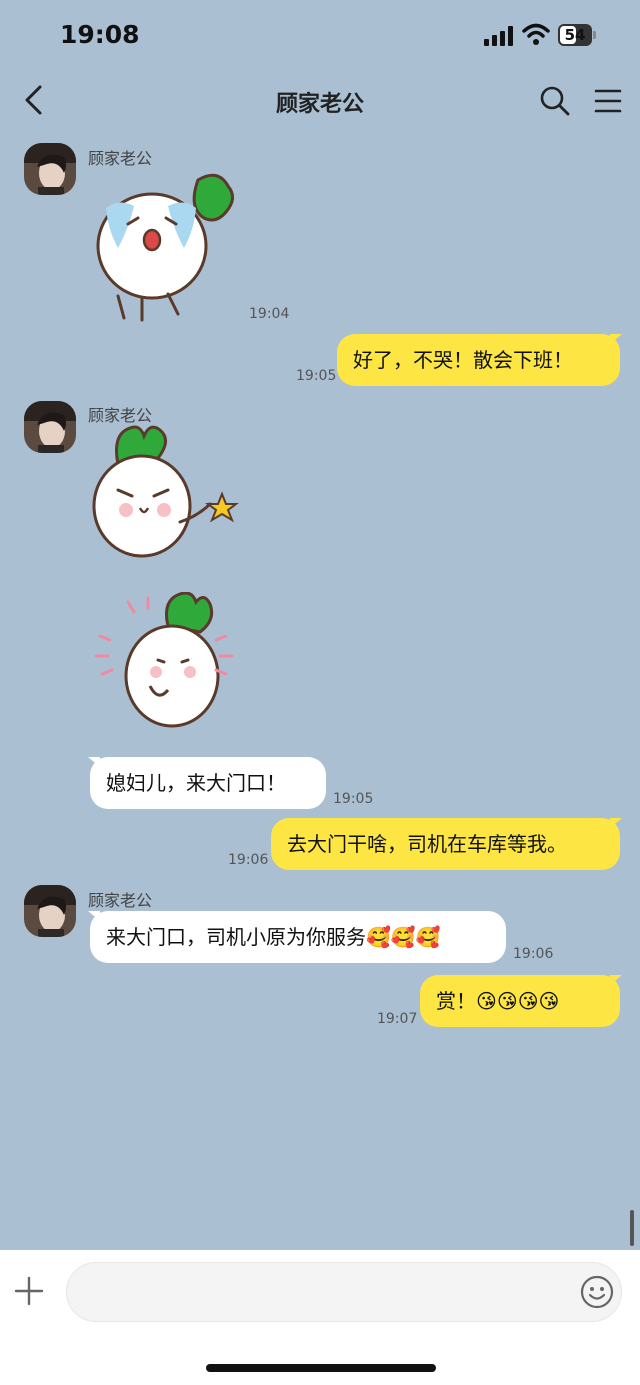 This screenshot has width=640, height=1385. What do you see at coordinates (344, 1292) in the screenshot?
I see `message-input` at bounding box center [344, 1292].